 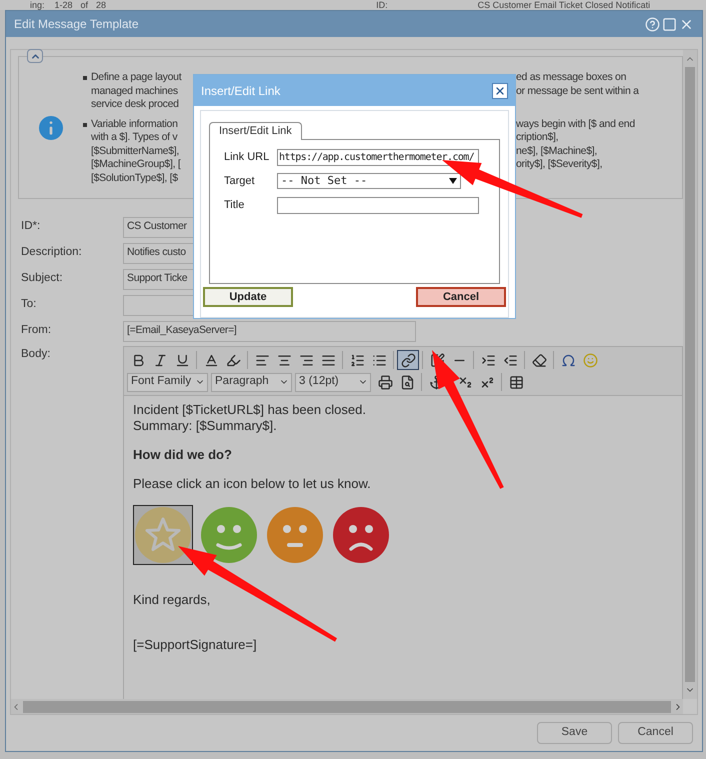 I want to click on body-heading: How did we do?, so click(x=183, y=455).